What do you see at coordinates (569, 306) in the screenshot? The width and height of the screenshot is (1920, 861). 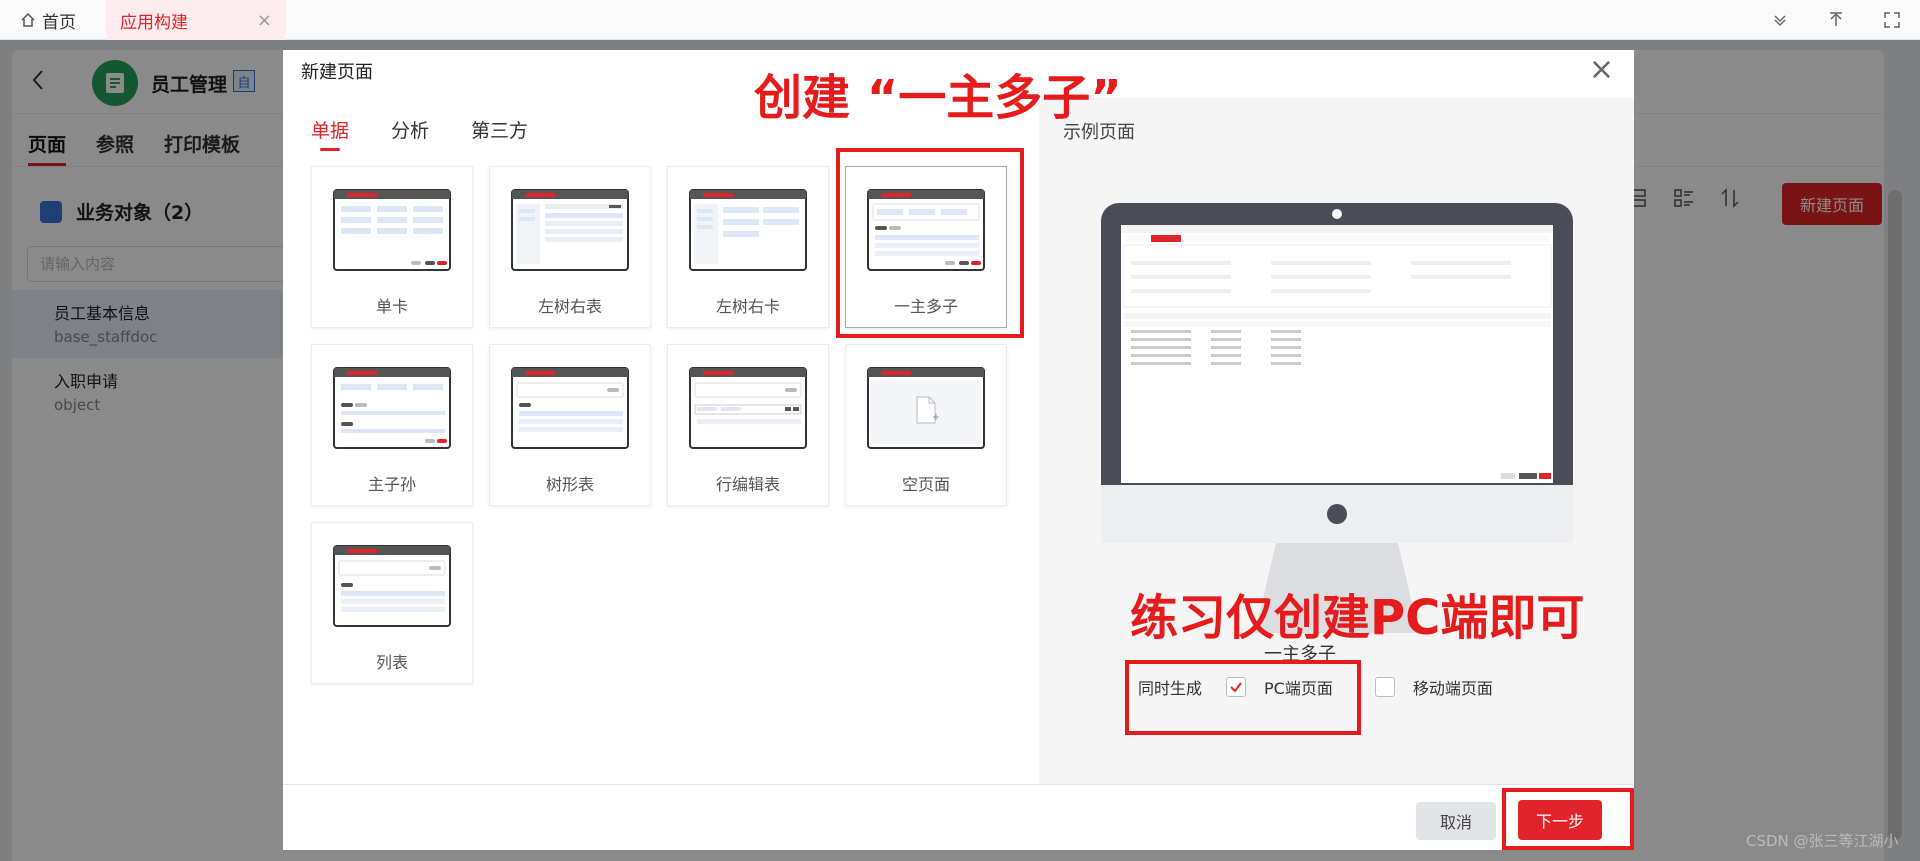 I see `template-card-label: 左树右表` at bounding box center [569, 306].